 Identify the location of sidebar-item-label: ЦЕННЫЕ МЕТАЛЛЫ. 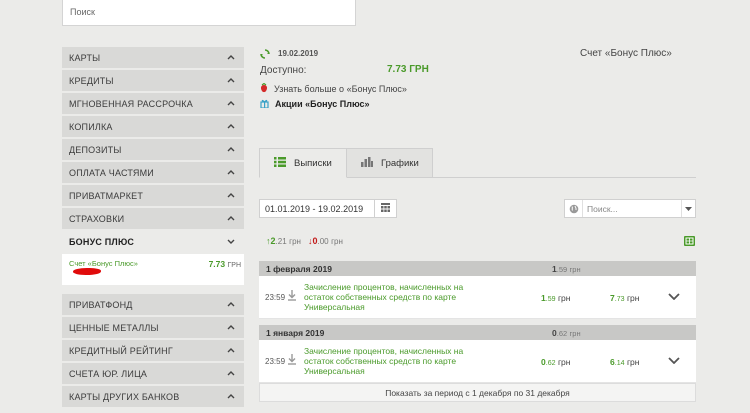
(114, 327).